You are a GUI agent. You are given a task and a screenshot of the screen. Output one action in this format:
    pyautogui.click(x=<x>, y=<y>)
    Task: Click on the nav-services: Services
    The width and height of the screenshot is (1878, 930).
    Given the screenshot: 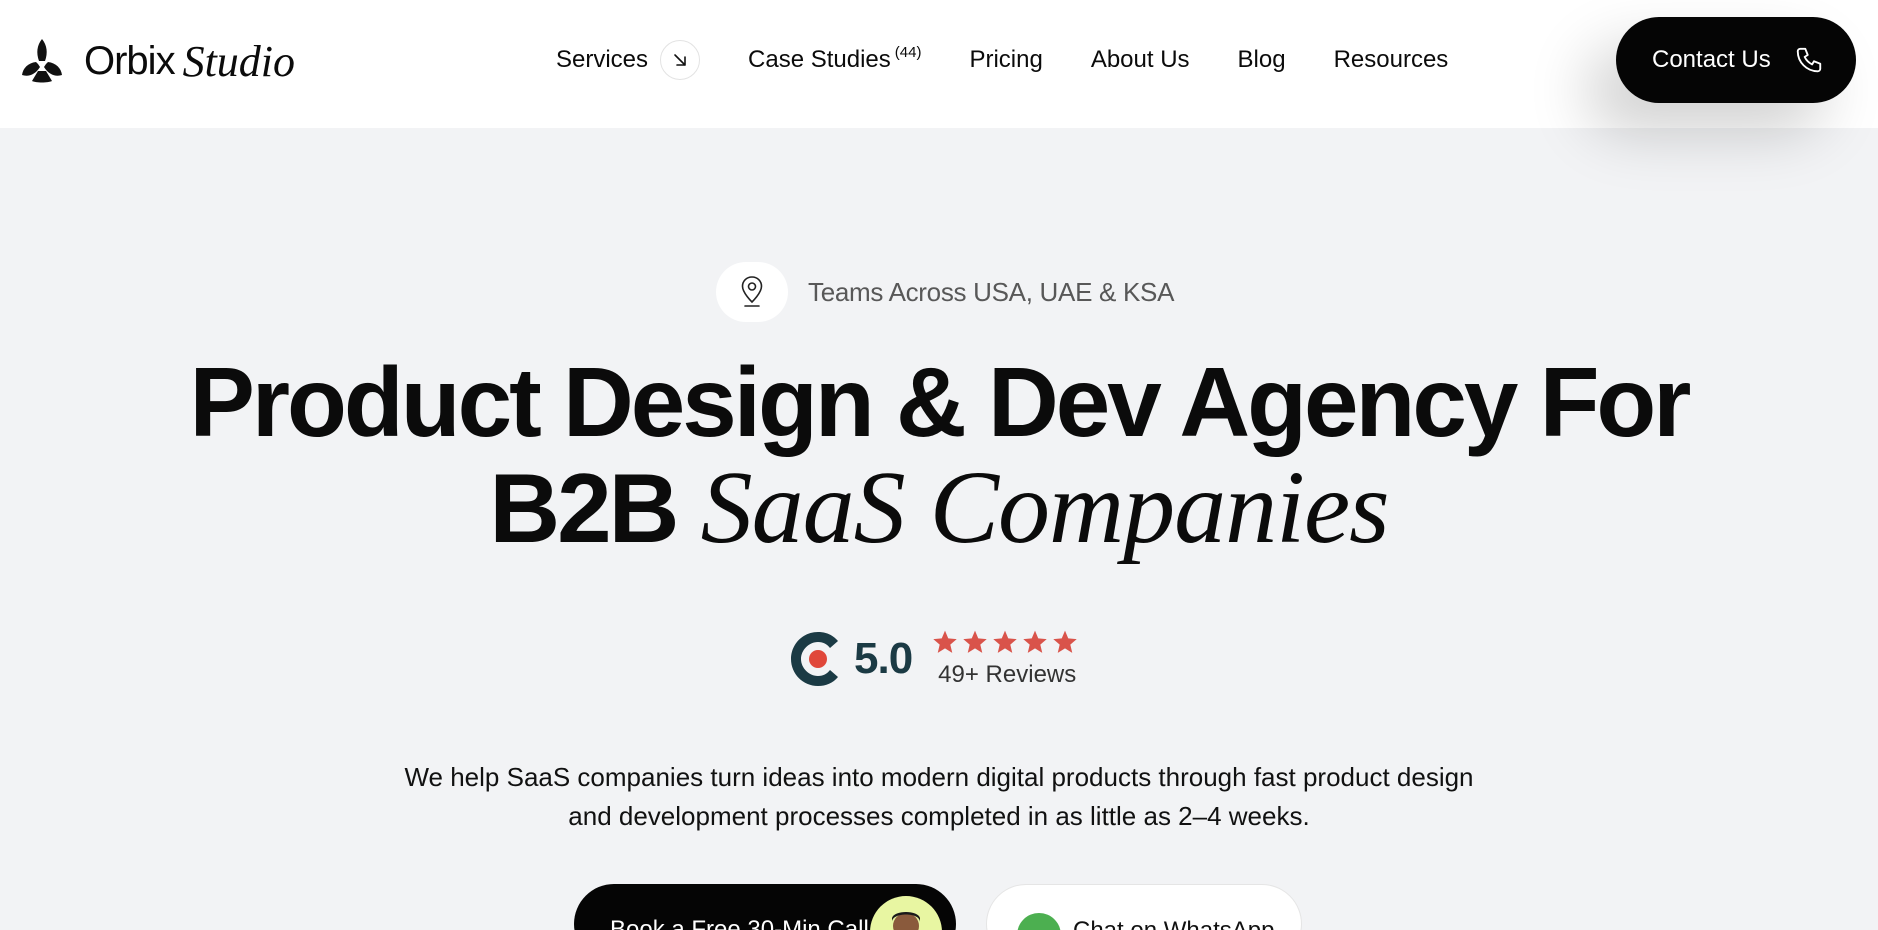 What is the action you would take?
    pyautogui.click(x=628, y=60)
    